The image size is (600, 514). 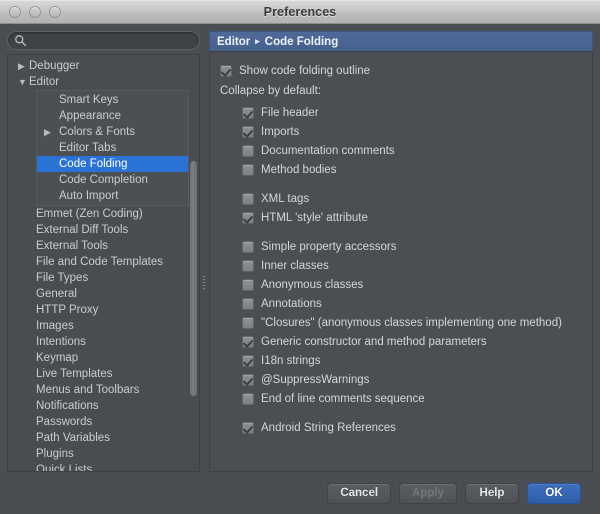 I want to click on sidebar-item-general: General, so click(x=103, y=294).